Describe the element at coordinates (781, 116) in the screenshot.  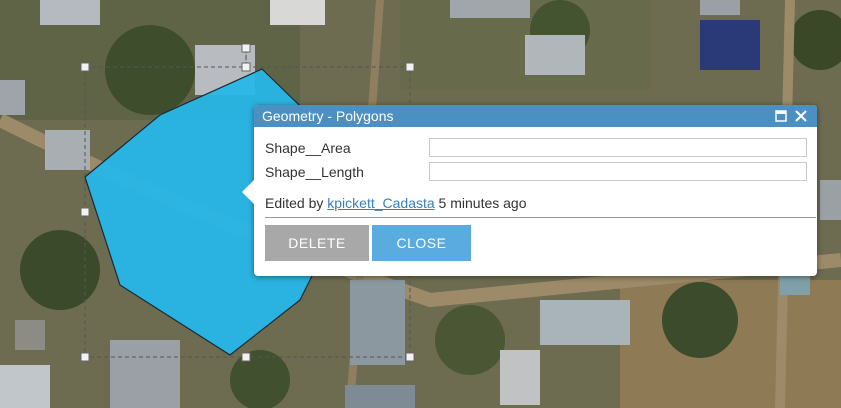
I see `maximize-icon` at that location.